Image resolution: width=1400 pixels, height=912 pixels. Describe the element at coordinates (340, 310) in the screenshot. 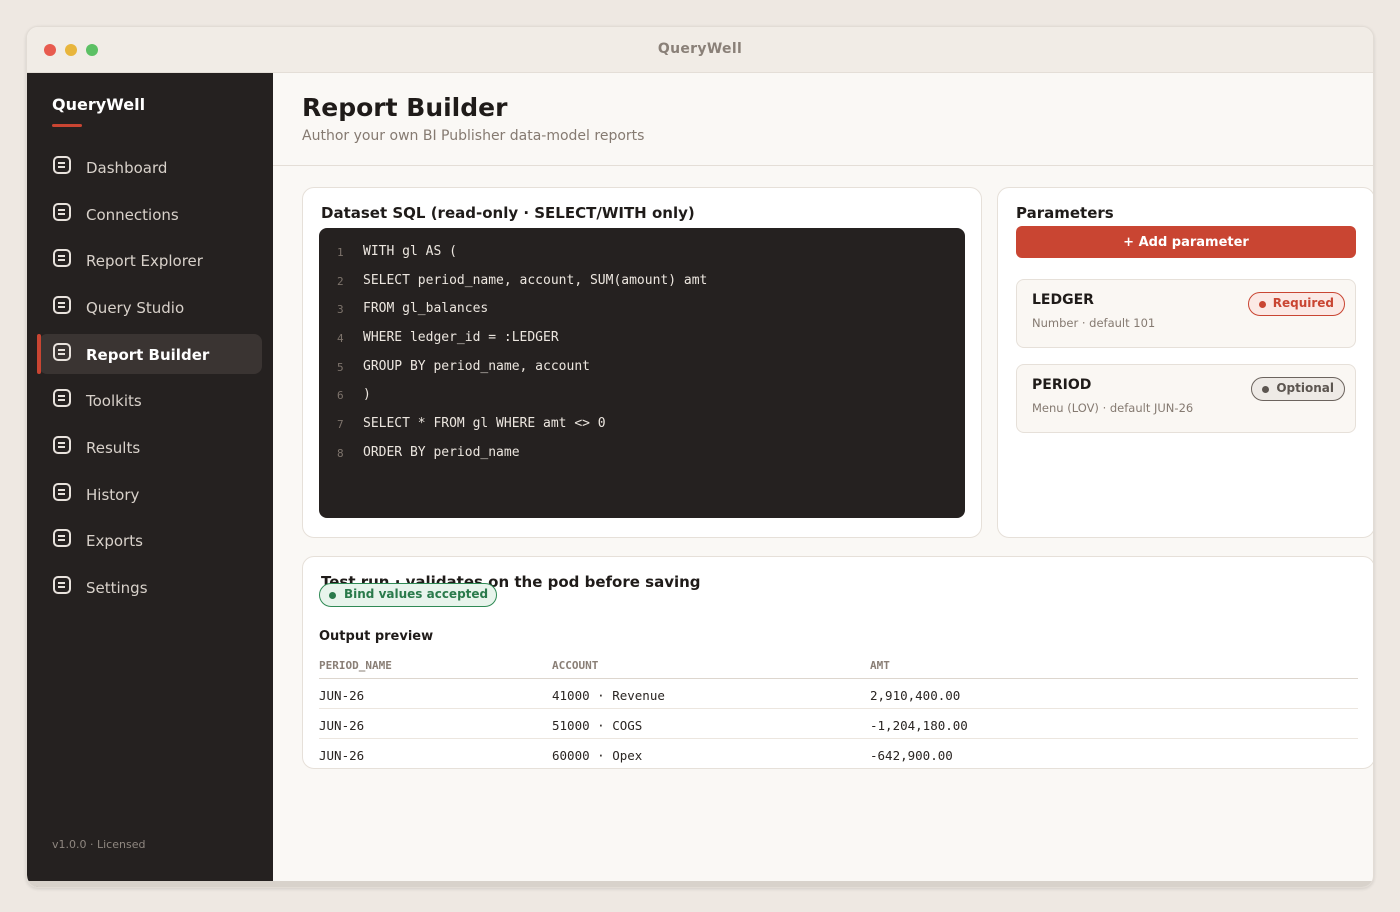

I see `line-number: 3` at that location.